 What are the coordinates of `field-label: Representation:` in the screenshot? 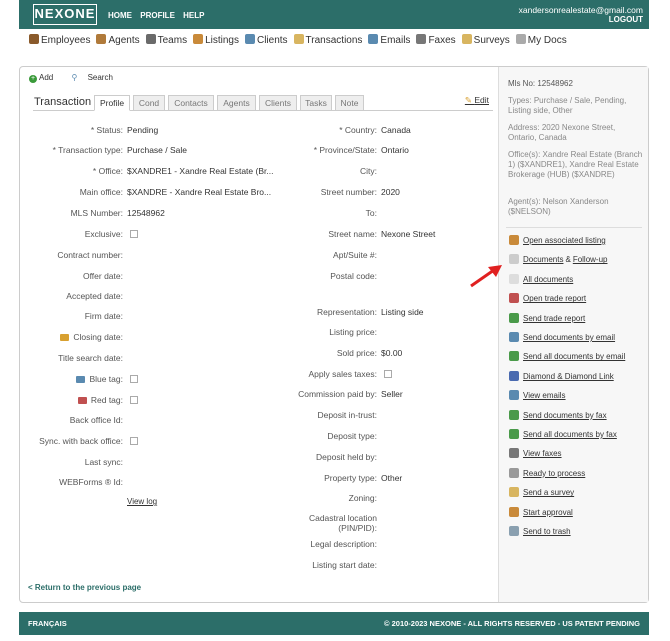 It's located at (346, 312).